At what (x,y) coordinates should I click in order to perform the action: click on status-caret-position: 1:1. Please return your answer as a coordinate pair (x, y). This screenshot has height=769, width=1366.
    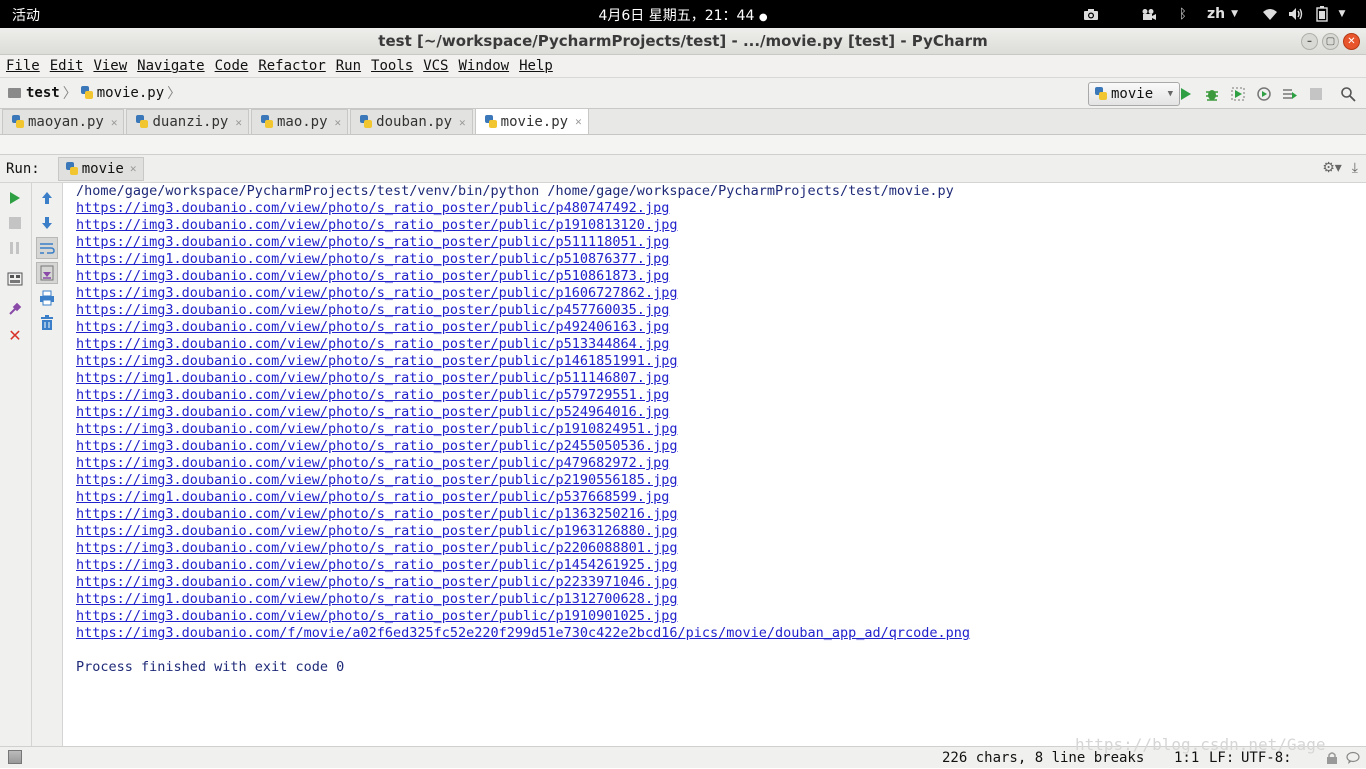
    Looking at the image, I should click on (1186, 758).